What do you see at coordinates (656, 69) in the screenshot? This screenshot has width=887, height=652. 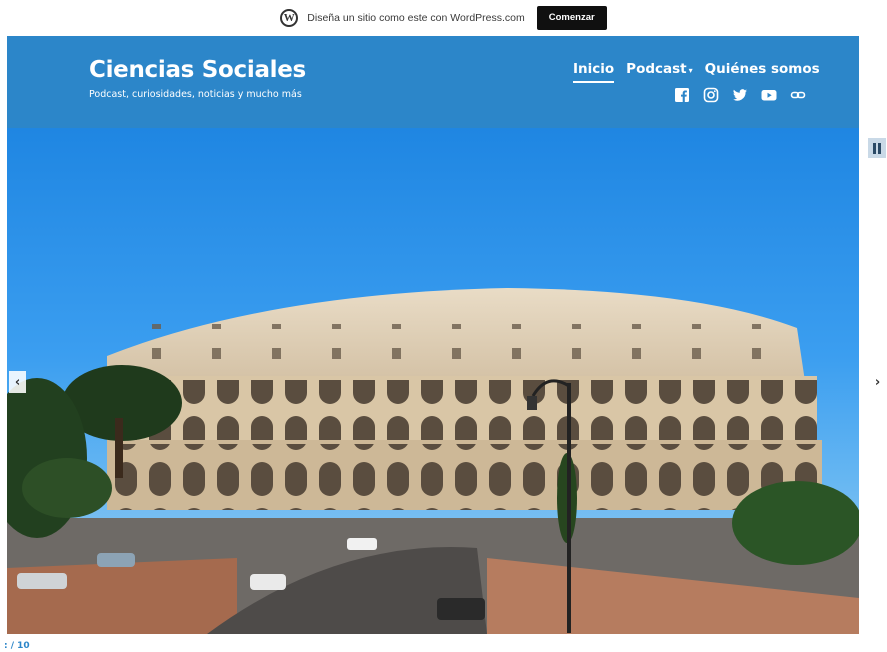 I see `nav-item-label: Podcast` at bounding box center [656, 69].